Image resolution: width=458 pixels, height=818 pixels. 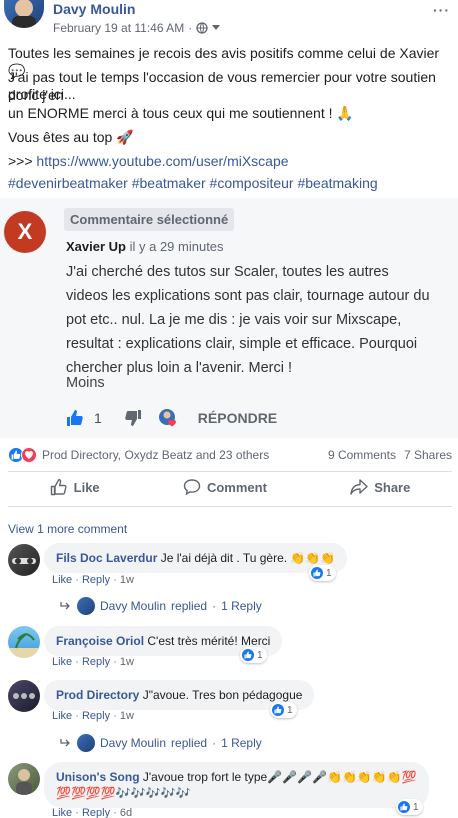 What do you see at coordinates (29, 455) in the screenshot?
I see `love-reaction-icon` at bounding box center [29, 455].